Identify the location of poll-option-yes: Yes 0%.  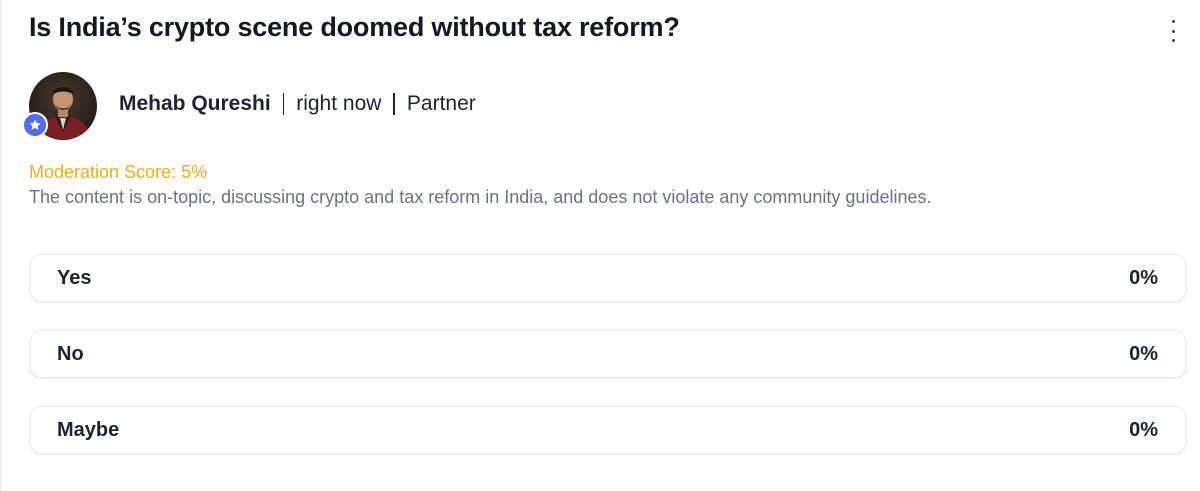
(608, 278).